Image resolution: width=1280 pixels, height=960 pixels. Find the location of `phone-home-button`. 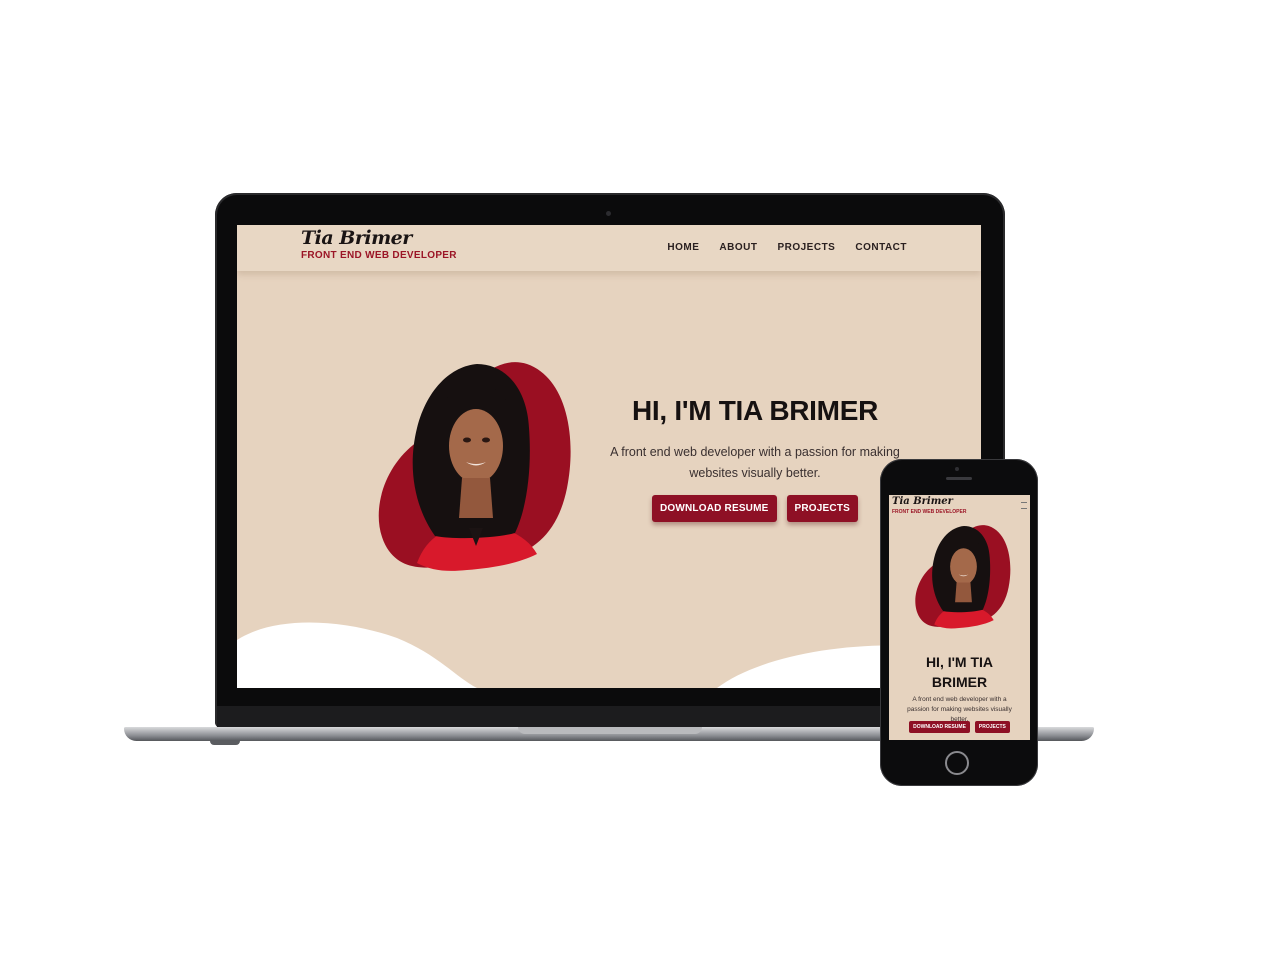

phone-home-button is located at coordinates (957, 763).